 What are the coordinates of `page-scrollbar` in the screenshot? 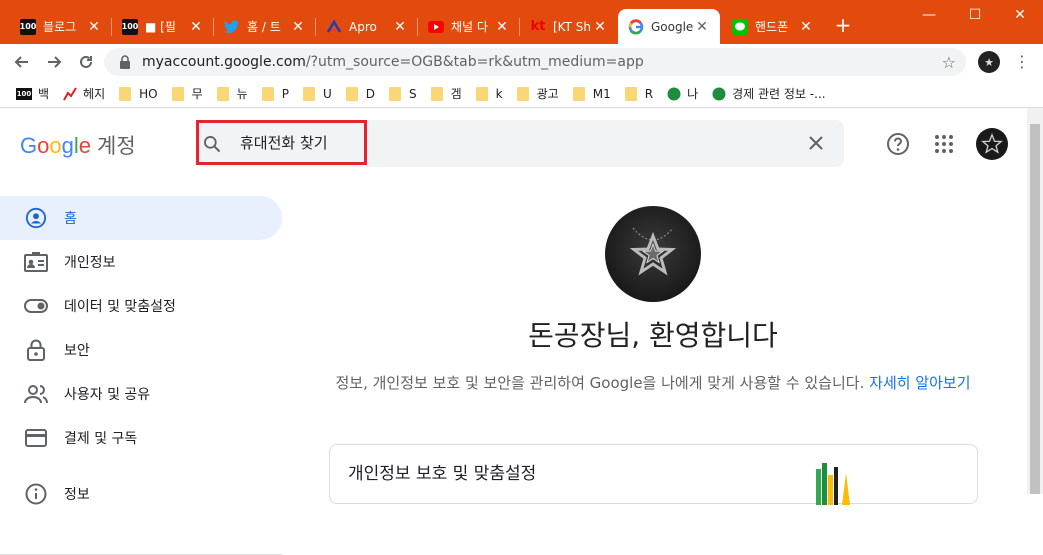 It's located at (1035, 301).